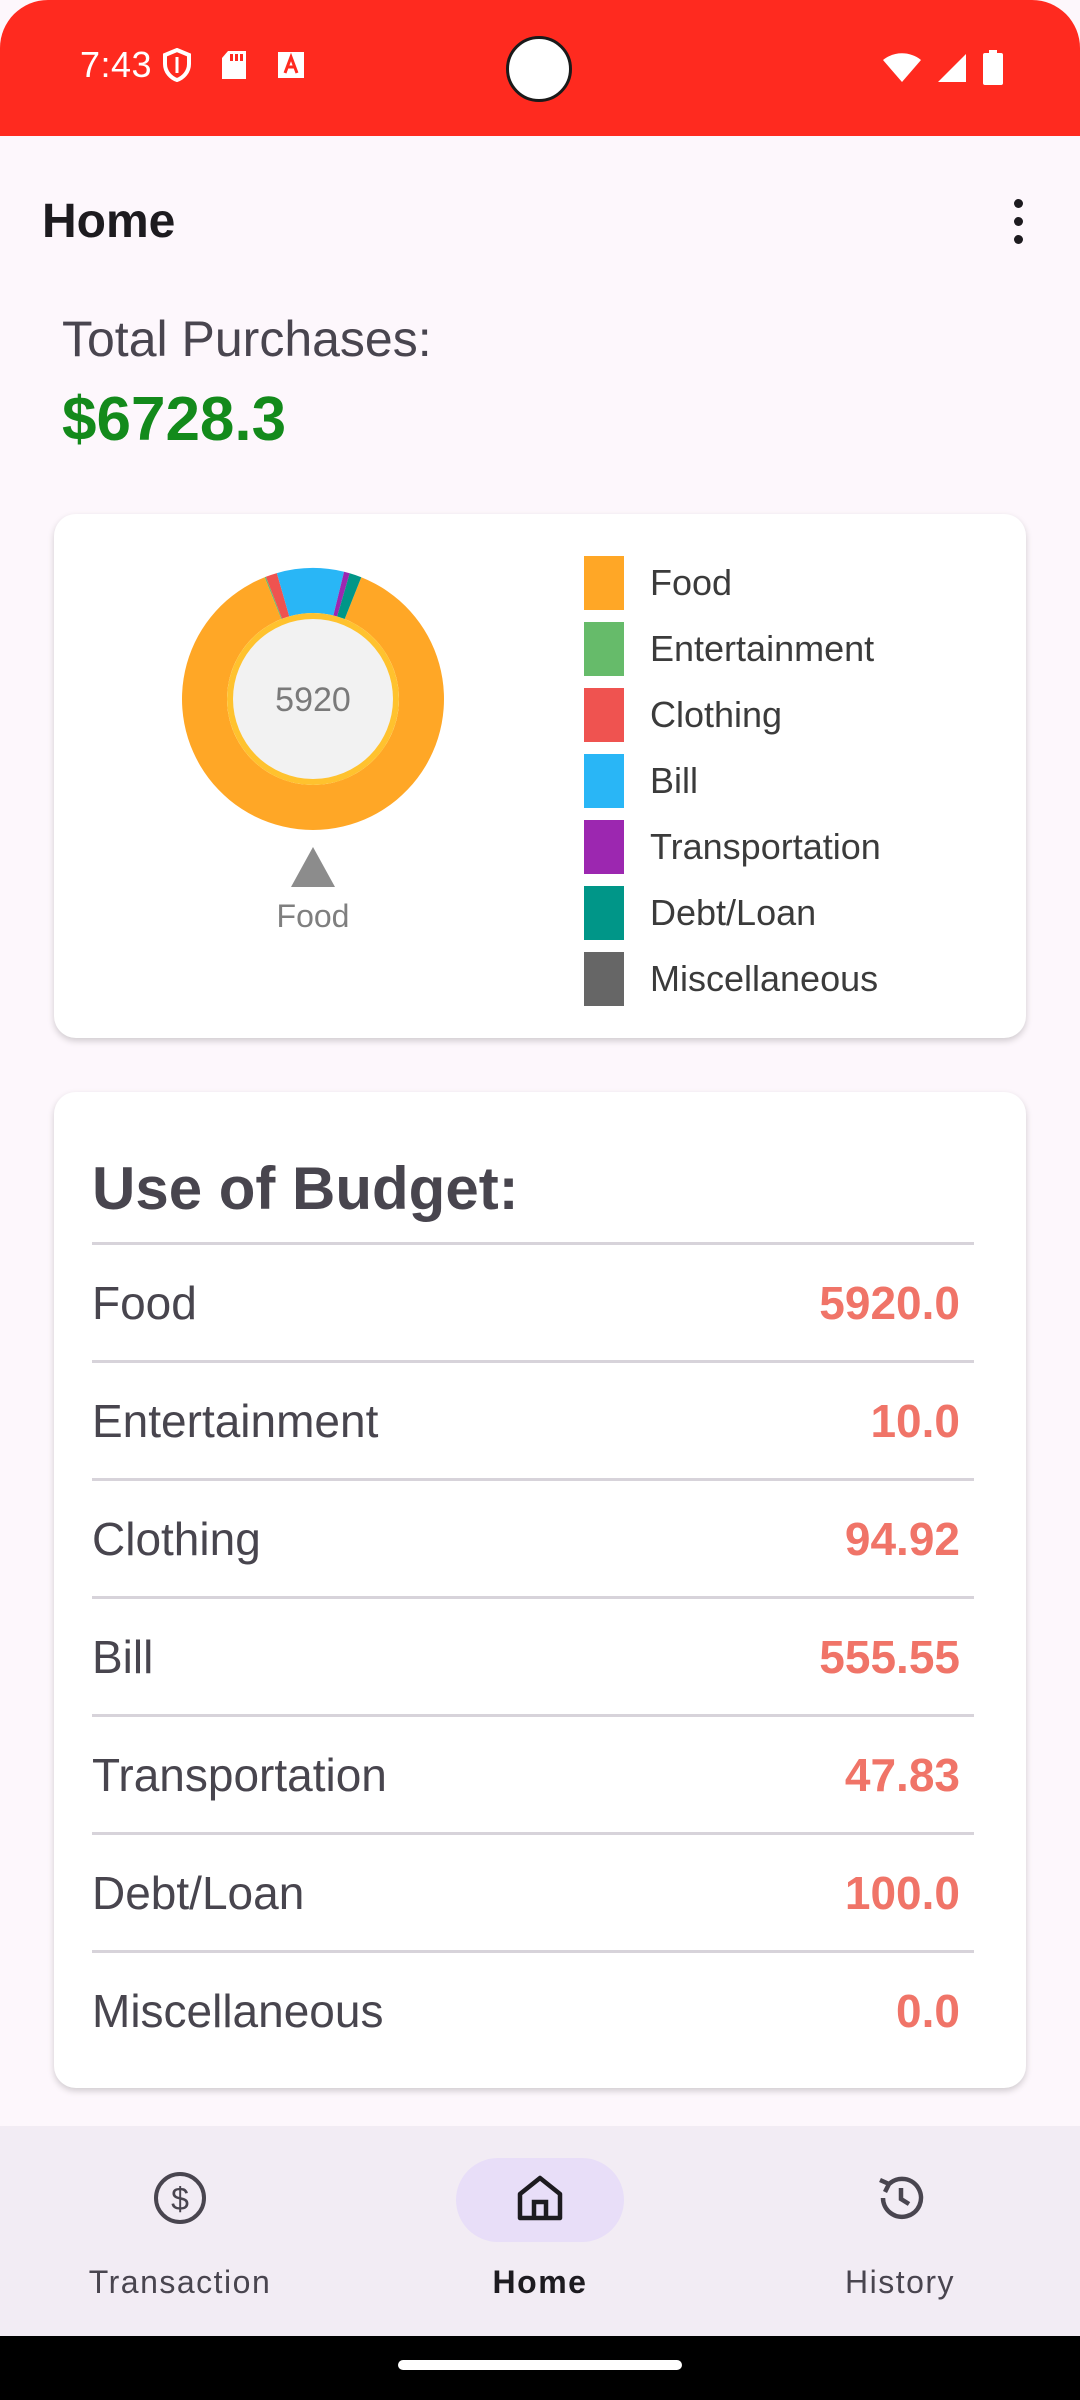 Image resolution: width=1080 pixels, height=2400 pixels. Describe the element at coordinates (174, 419) in the screenshot. I see `total-purchases-value: $6728.3` at that location.